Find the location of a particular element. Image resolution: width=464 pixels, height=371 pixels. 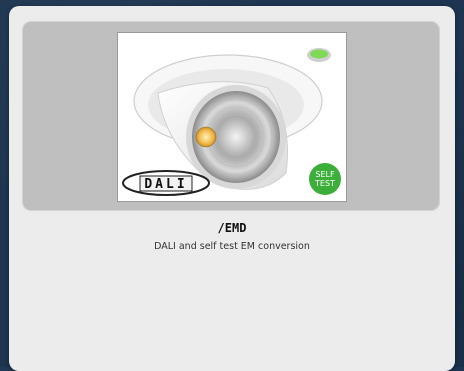

self-test-badge: SELF TEST is located at coordinates (325, 179).